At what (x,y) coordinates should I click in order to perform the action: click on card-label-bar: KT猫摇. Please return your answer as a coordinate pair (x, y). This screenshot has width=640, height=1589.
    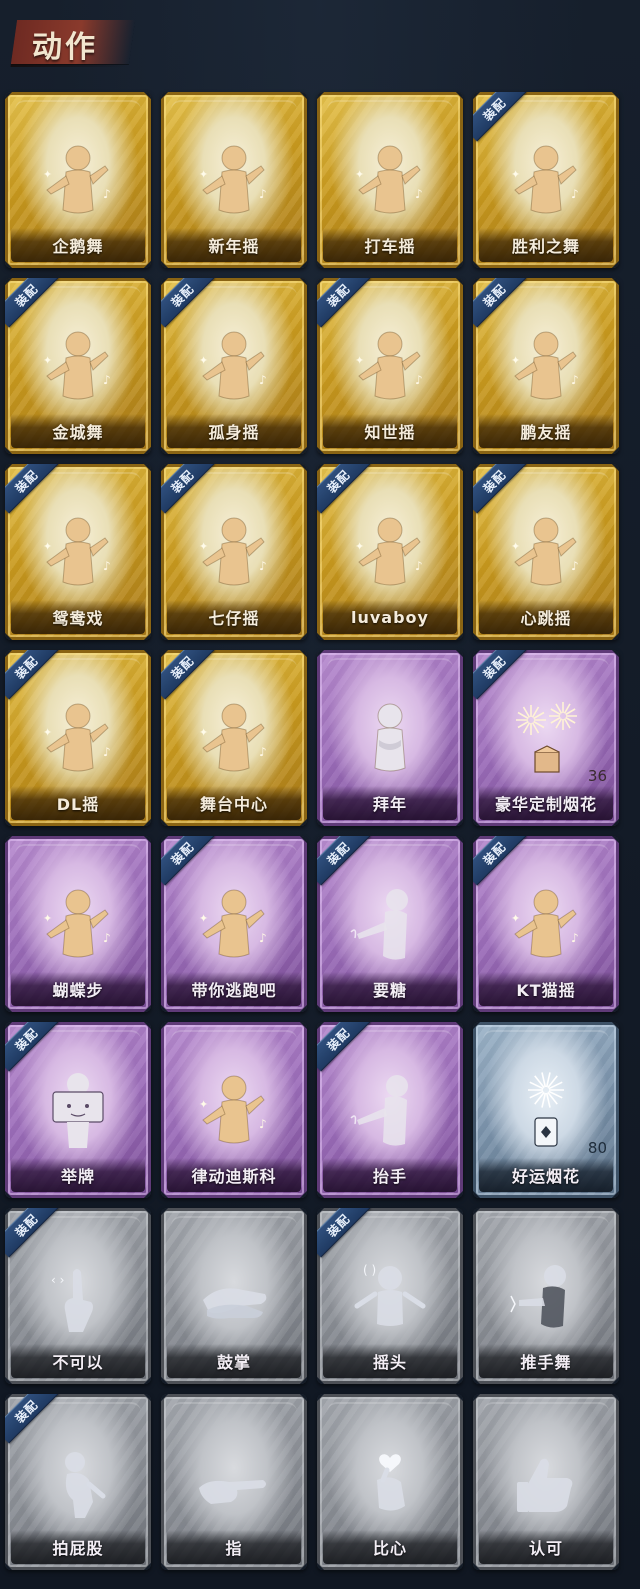
    Looking at the image, I should click on (546, 989).